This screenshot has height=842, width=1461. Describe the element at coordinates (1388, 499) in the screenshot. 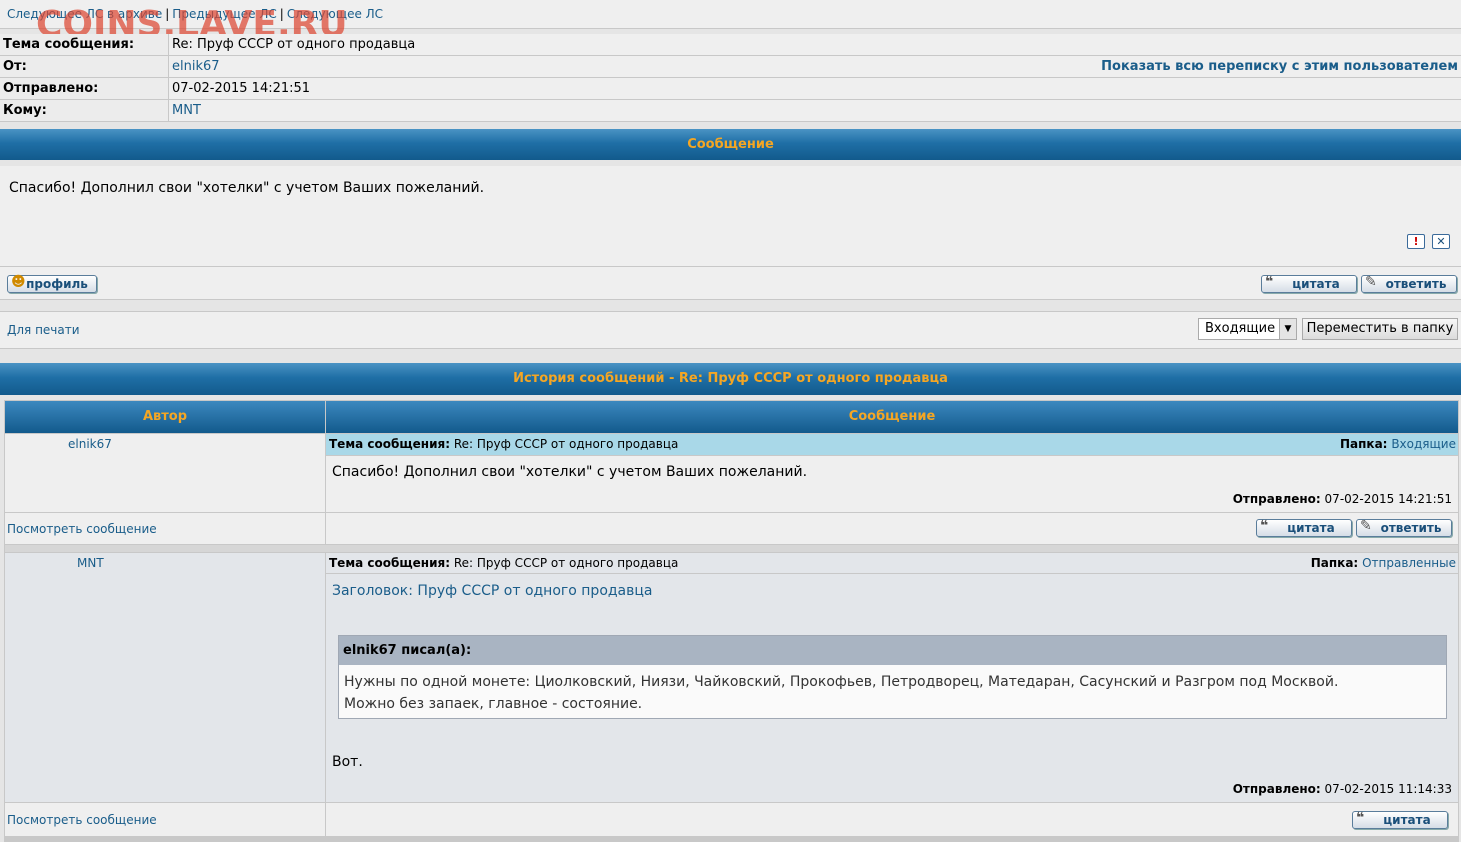

I see `history-sent-value: 07-02-2015 14:21:51` at that location.